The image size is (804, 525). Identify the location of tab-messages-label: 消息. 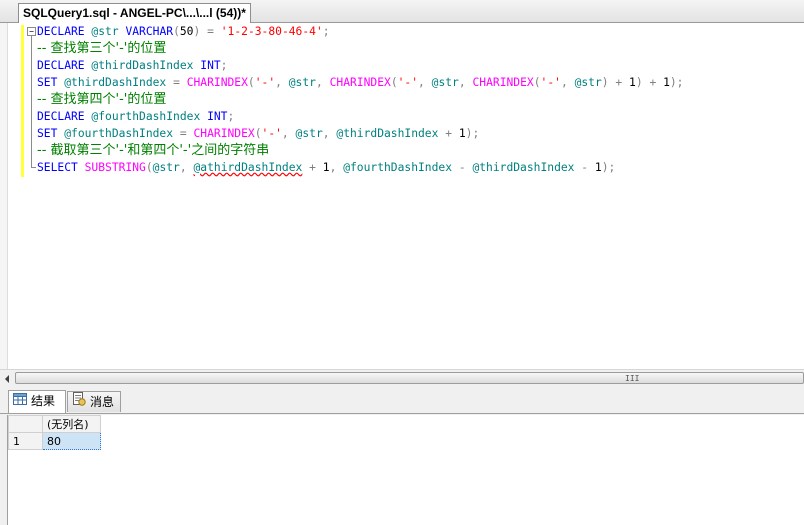
(102, 402).